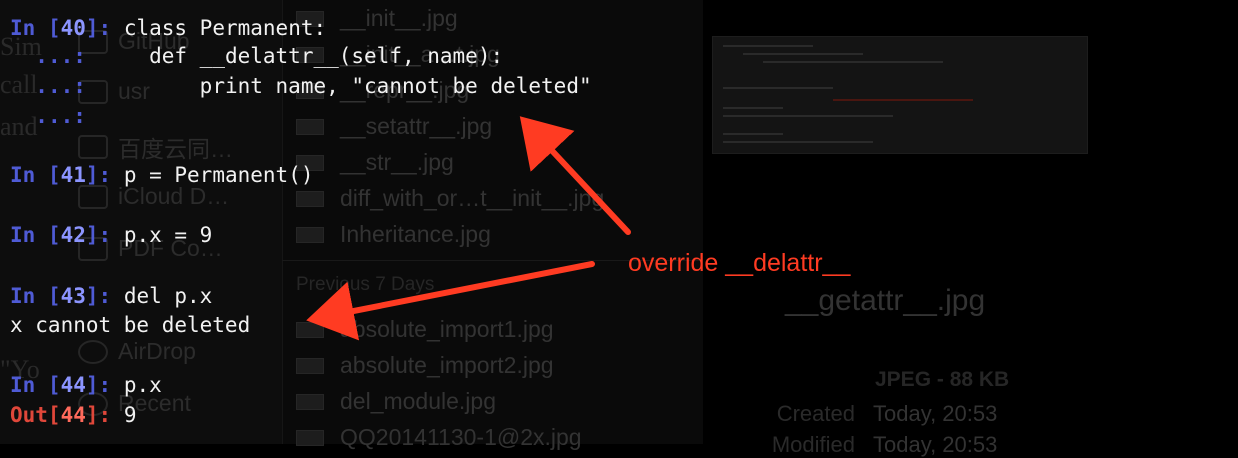  Describe the element at coordinates (575, 175) in the screenshot. I see `arrow-to-delattr-definition` at that location.